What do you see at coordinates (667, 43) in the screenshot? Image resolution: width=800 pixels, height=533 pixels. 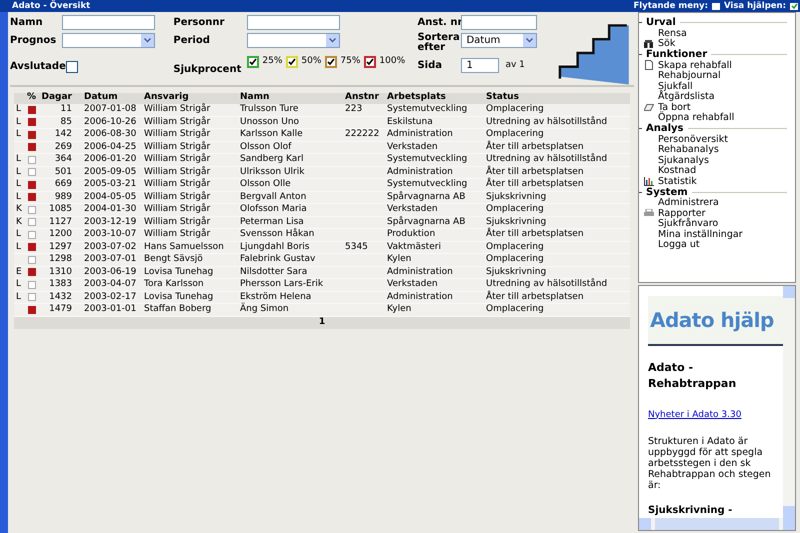 I see `menu-link: Sök` at bounding box center [667, 43].